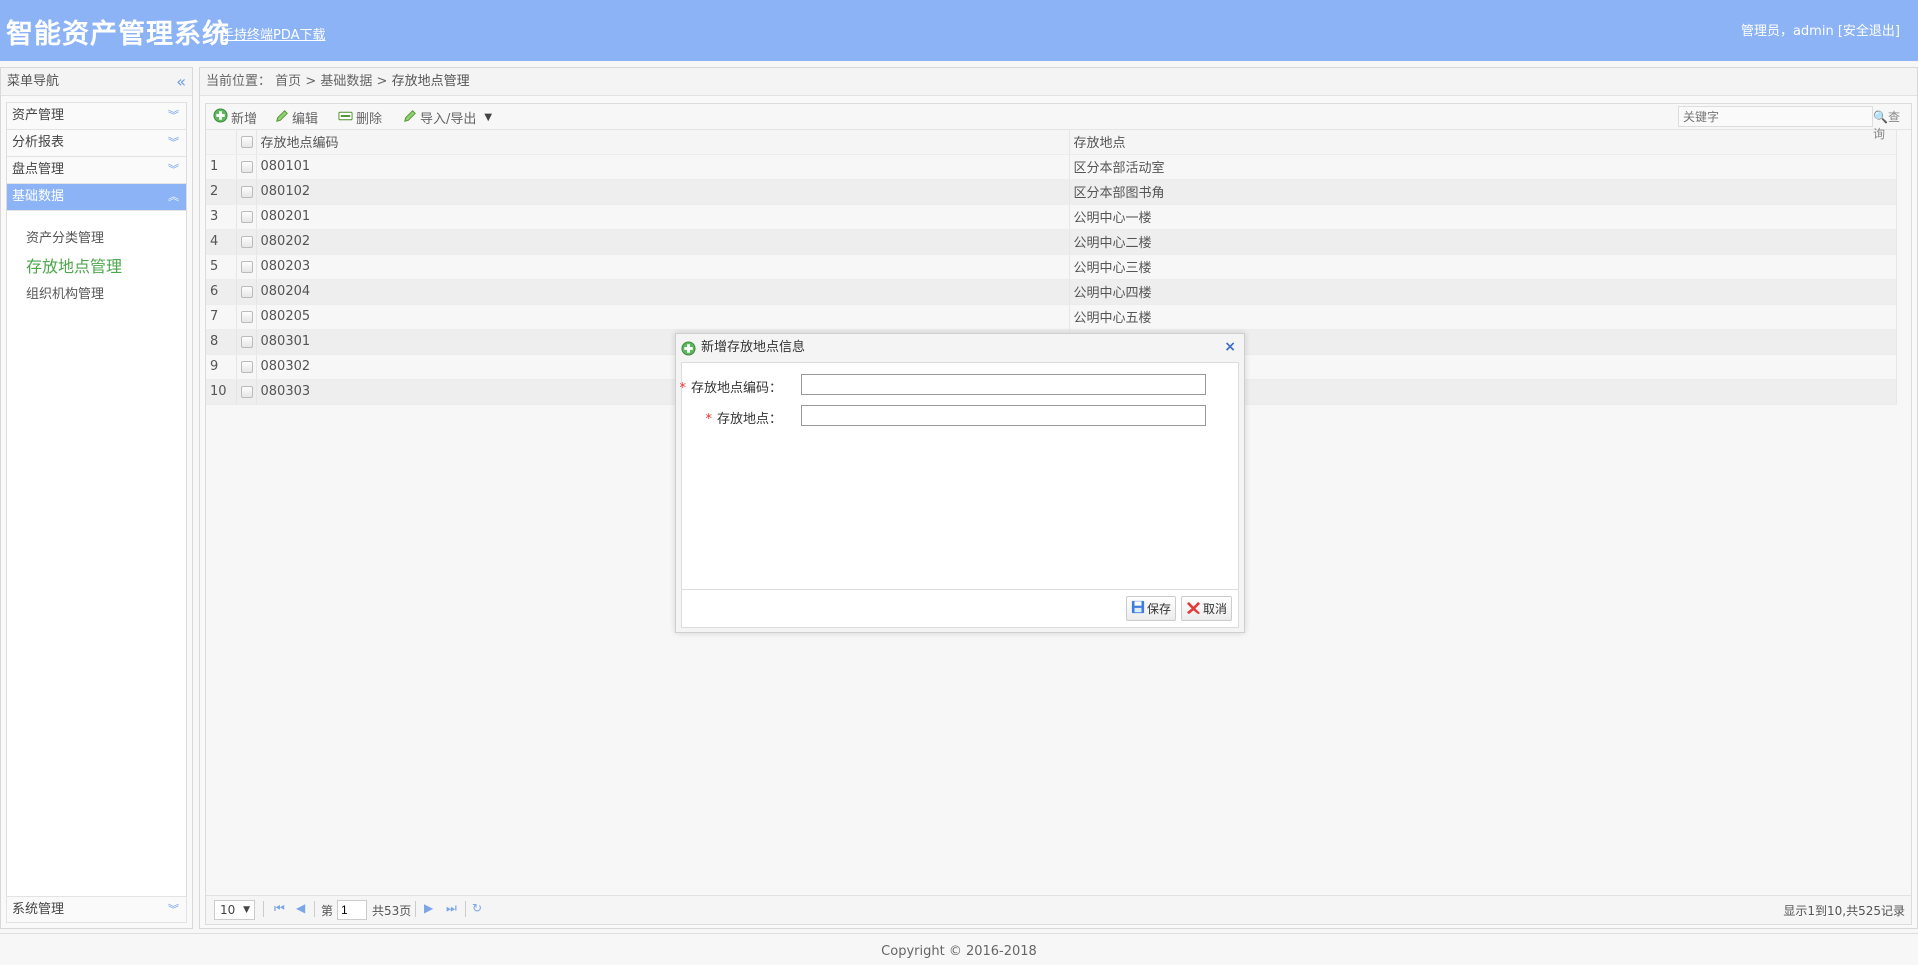  I want to click on next-page-icon: ▶, so click(428, 908).